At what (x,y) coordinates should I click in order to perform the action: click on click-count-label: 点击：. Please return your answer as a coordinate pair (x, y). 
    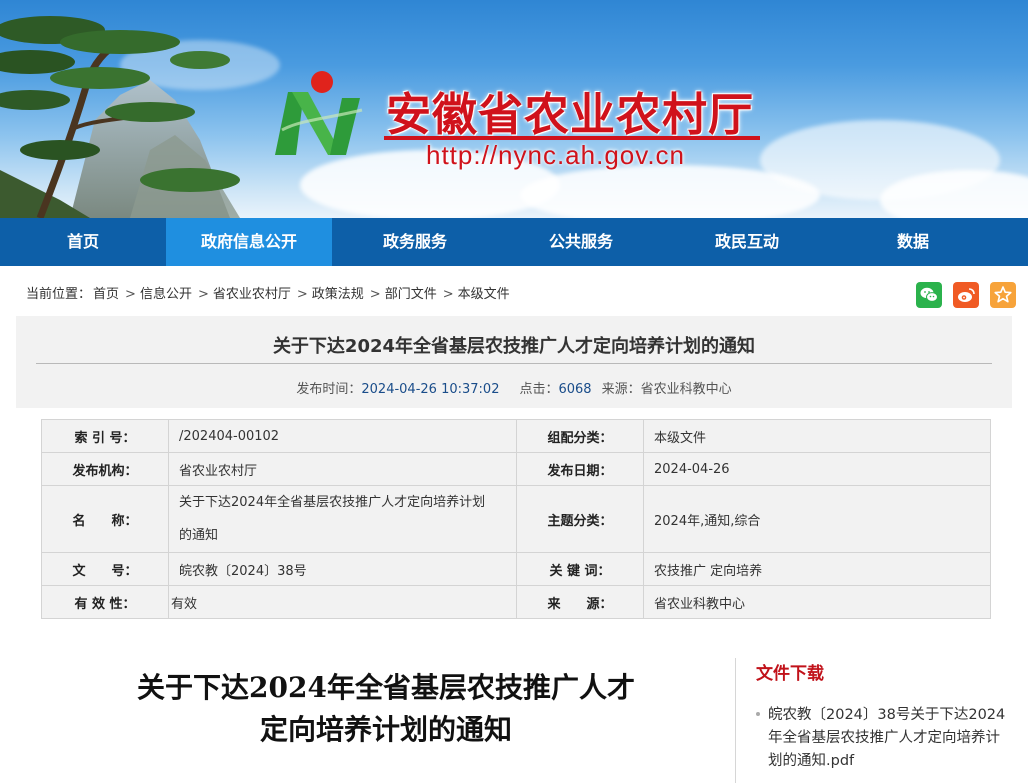
    Looking at the image, I should click on (539, 389).